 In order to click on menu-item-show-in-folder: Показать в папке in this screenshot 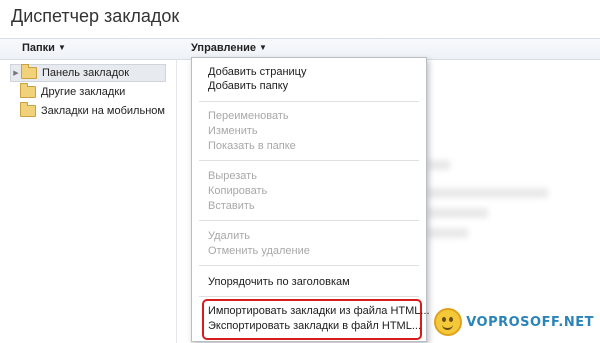, I will do `click(252, 146)`.